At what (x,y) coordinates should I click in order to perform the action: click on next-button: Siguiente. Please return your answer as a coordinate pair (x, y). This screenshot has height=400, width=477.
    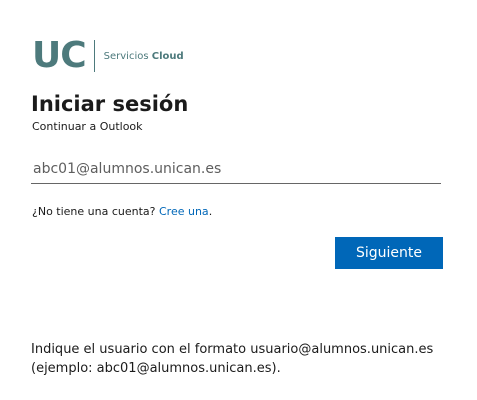
    Looking at the image, I should click on (389, 253).